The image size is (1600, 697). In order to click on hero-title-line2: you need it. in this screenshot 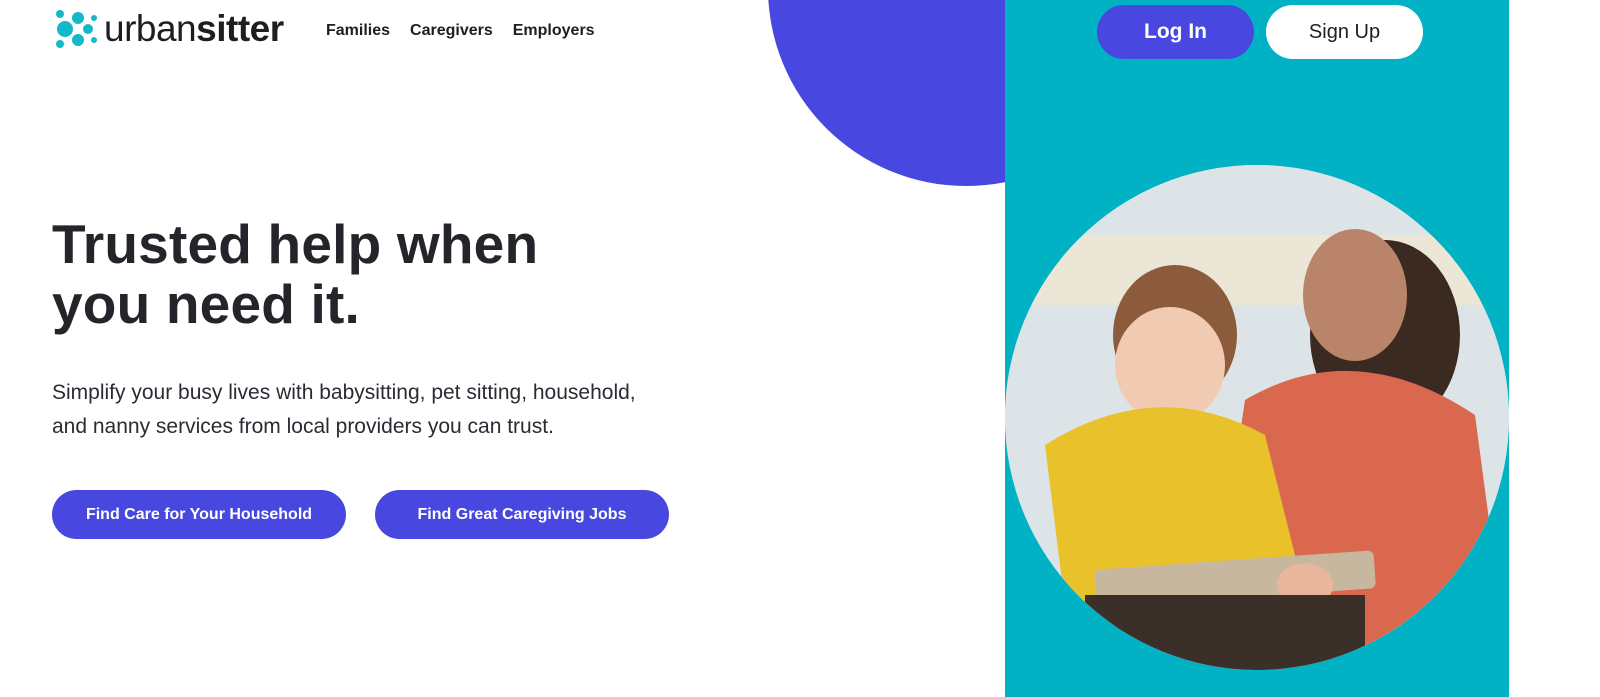, I will do `click(206, 304)`.